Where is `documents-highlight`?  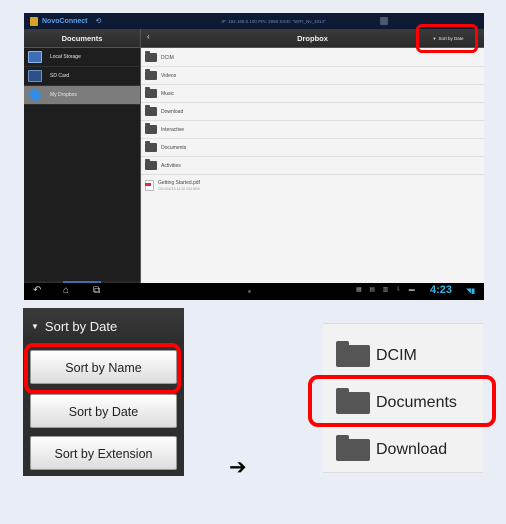
documents-highlight is located at coordinates (402, 401).